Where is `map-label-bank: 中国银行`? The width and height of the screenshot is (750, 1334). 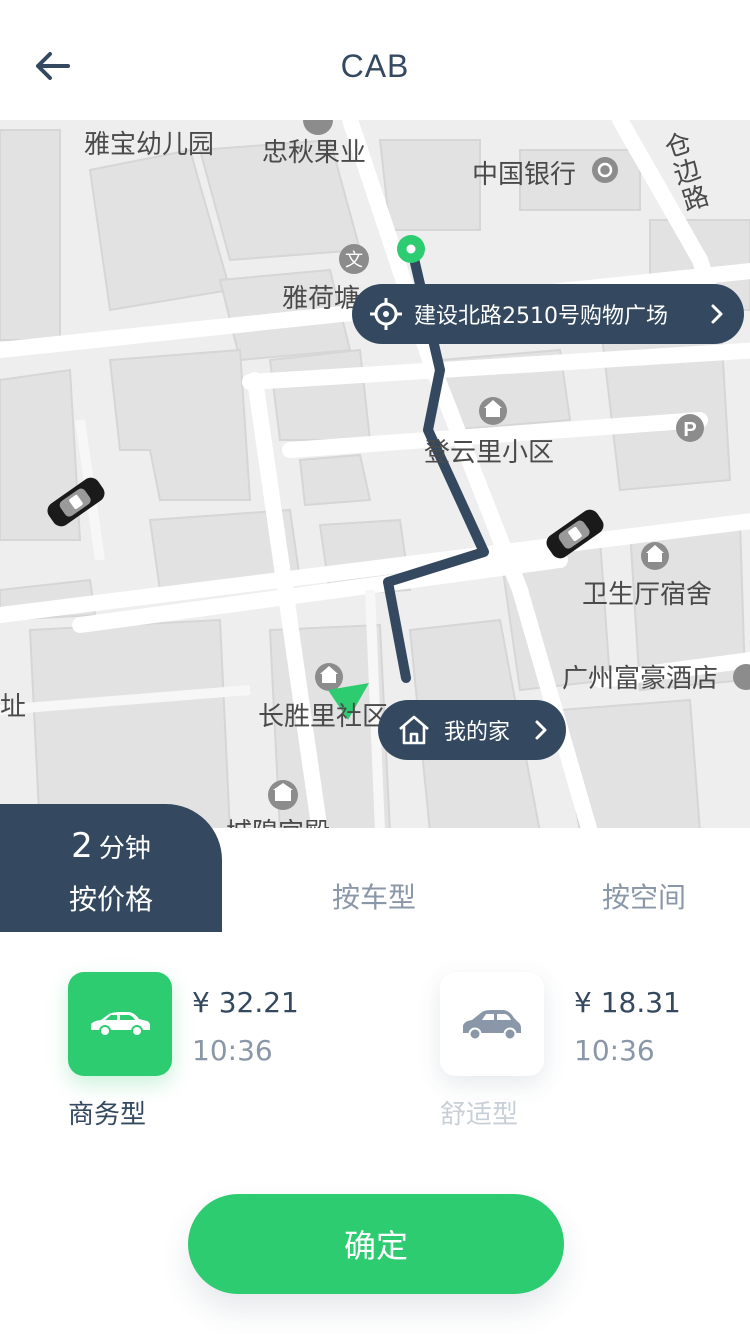
map-label-bank: 中国银行 is located at coordinates (524, 175).